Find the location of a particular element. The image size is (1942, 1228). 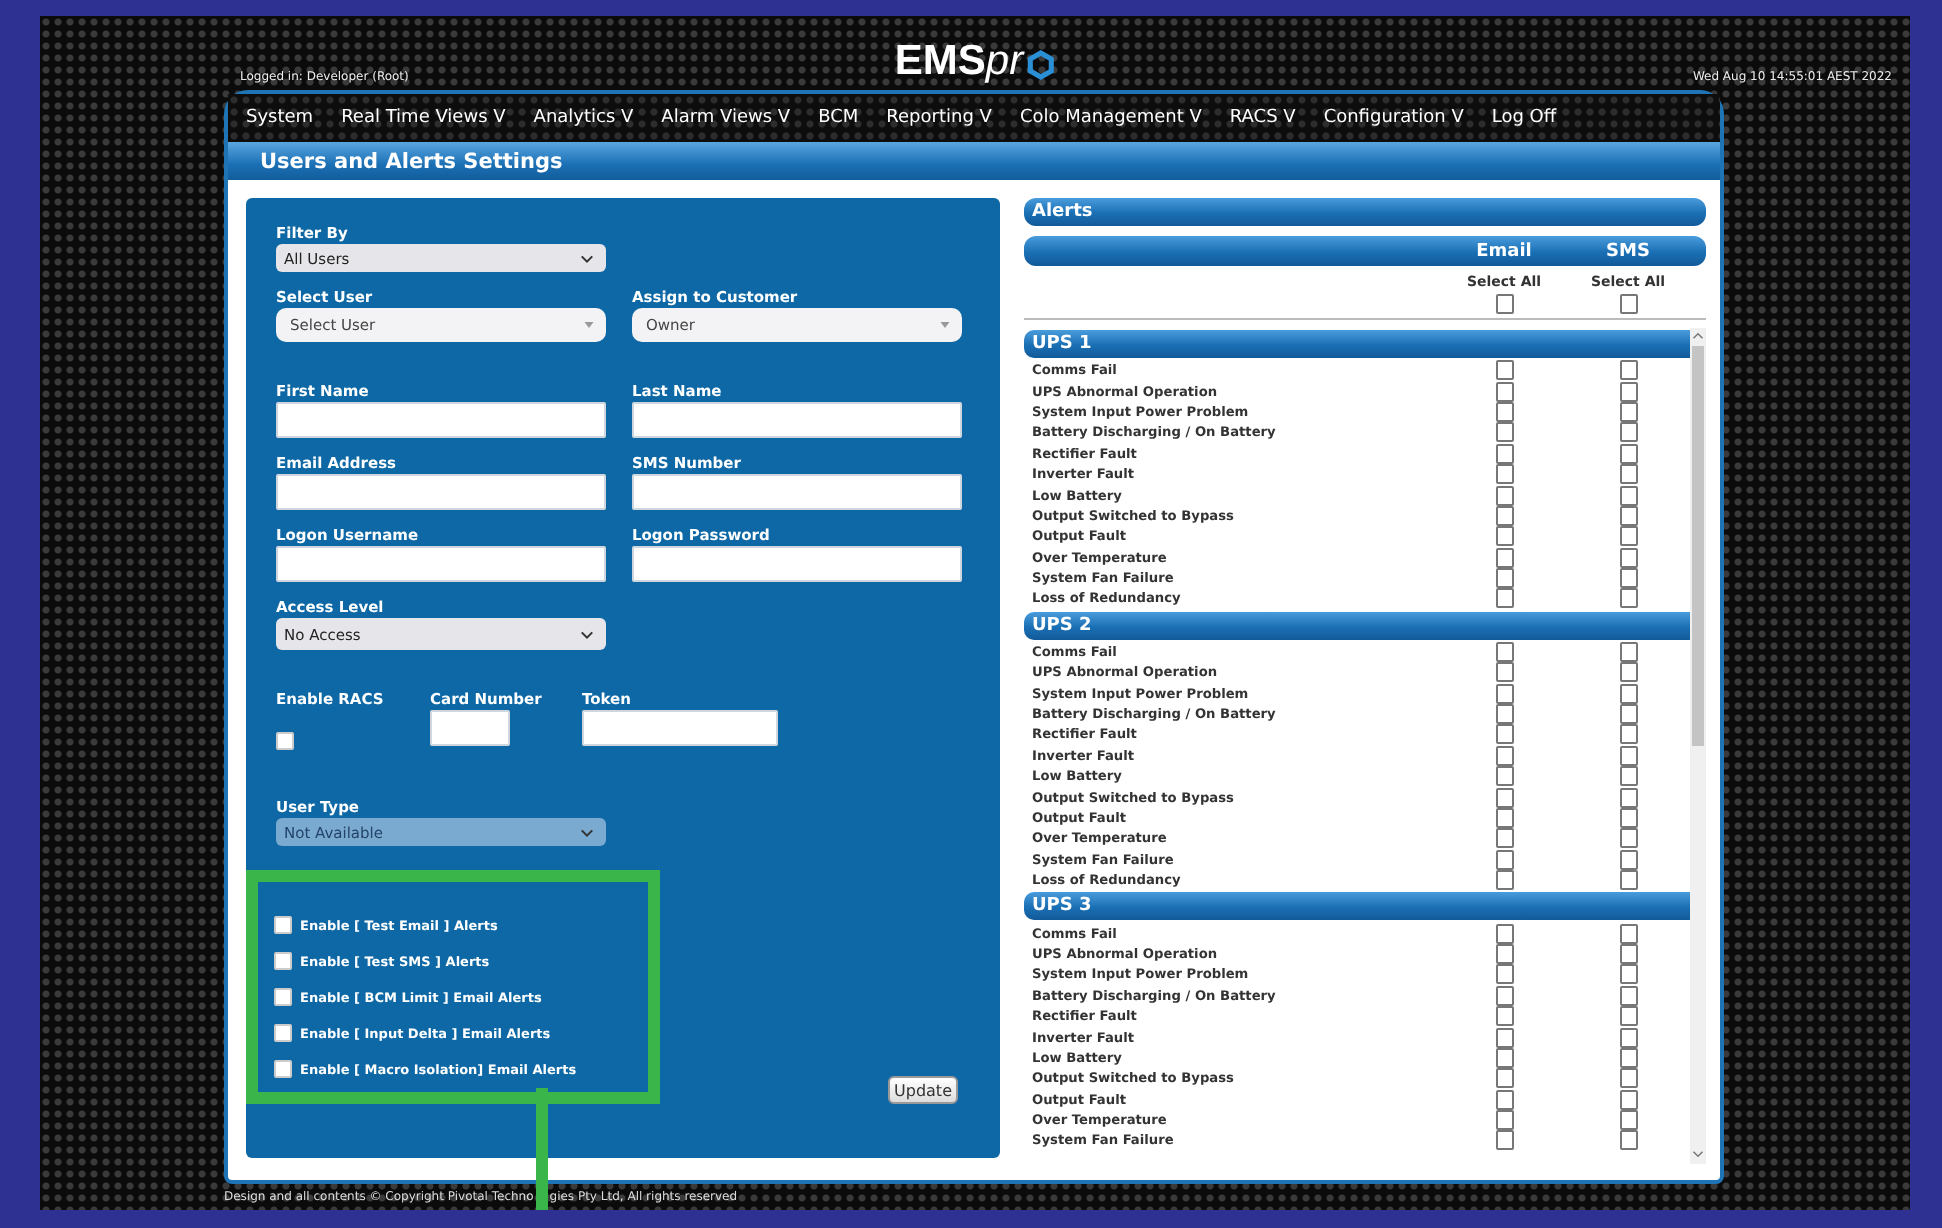

nav-menu-item: Alarm Views V is located at coordinates (726, 118).